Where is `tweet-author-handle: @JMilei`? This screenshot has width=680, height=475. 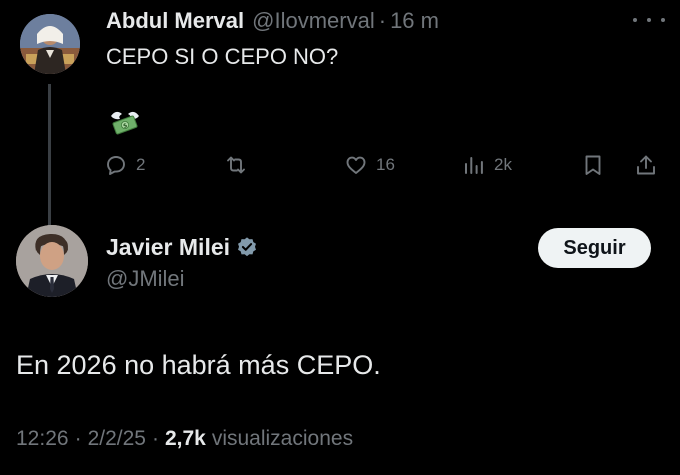
tweet-author-handle: @JMilei is located at coordinates (145, 279).